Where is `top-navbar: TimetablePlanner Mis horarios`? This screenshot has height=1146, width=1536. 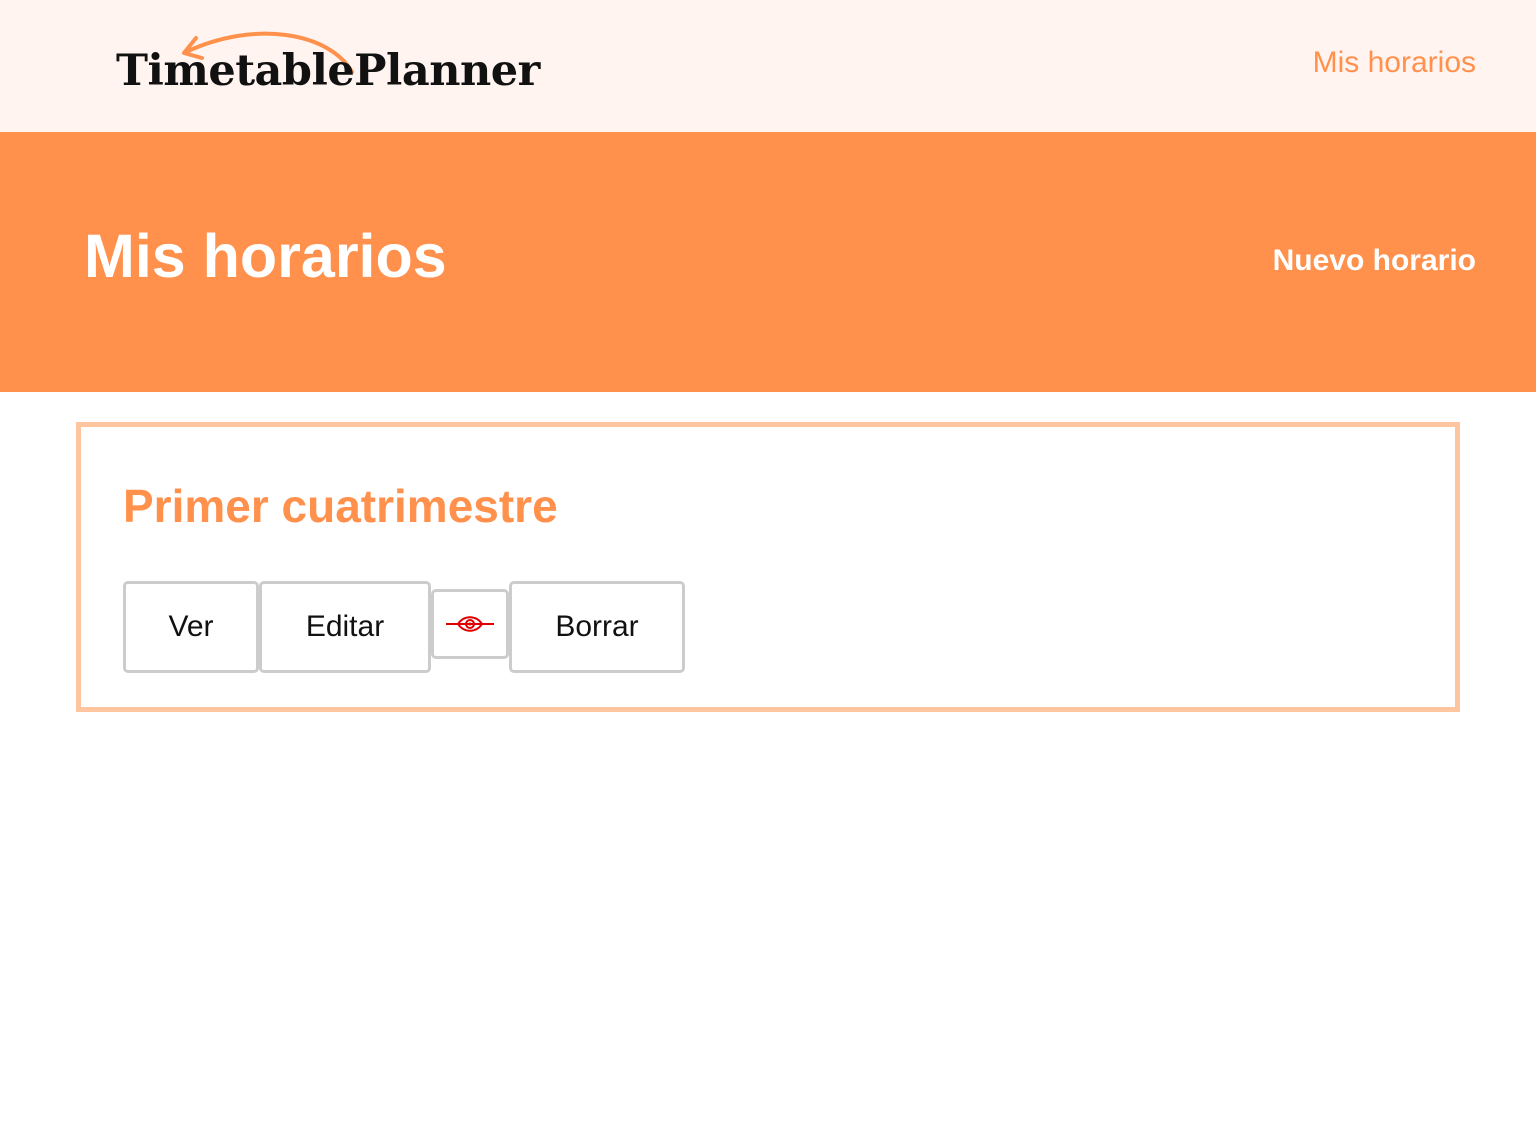 top-navbar: TimetablePlanner Mis horarios is located at coordinates (768, 66).